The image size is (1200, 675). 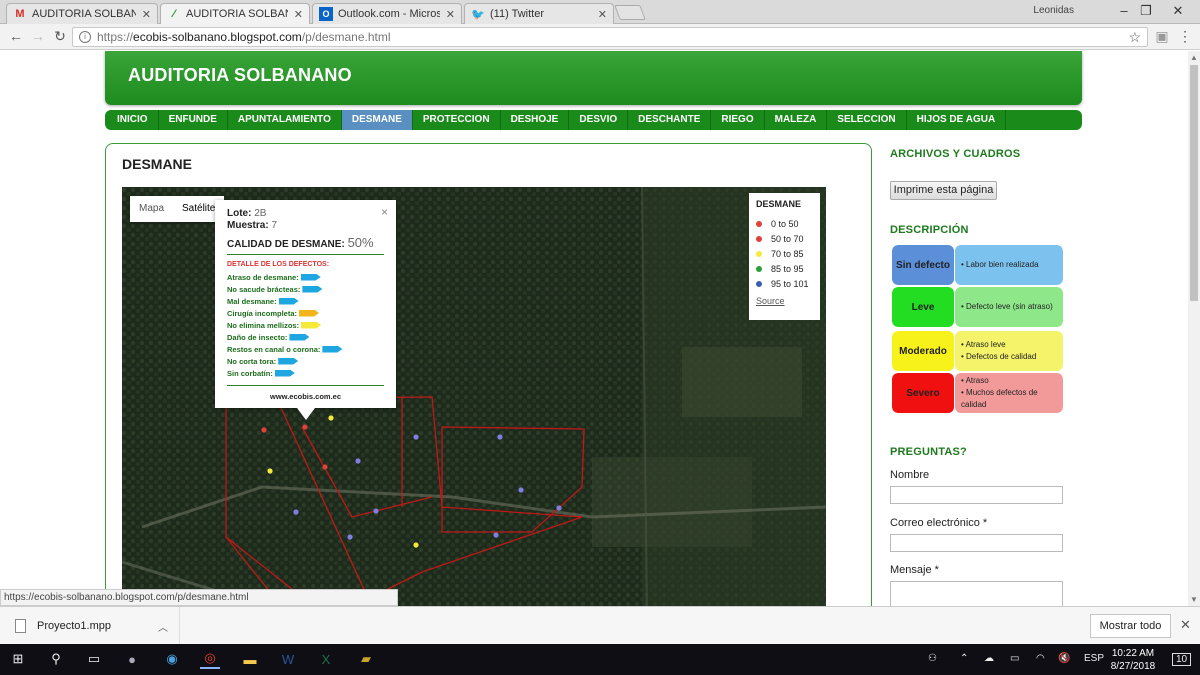 I want to click on legend-label: 70 to 85, so click(x=787, y=253).